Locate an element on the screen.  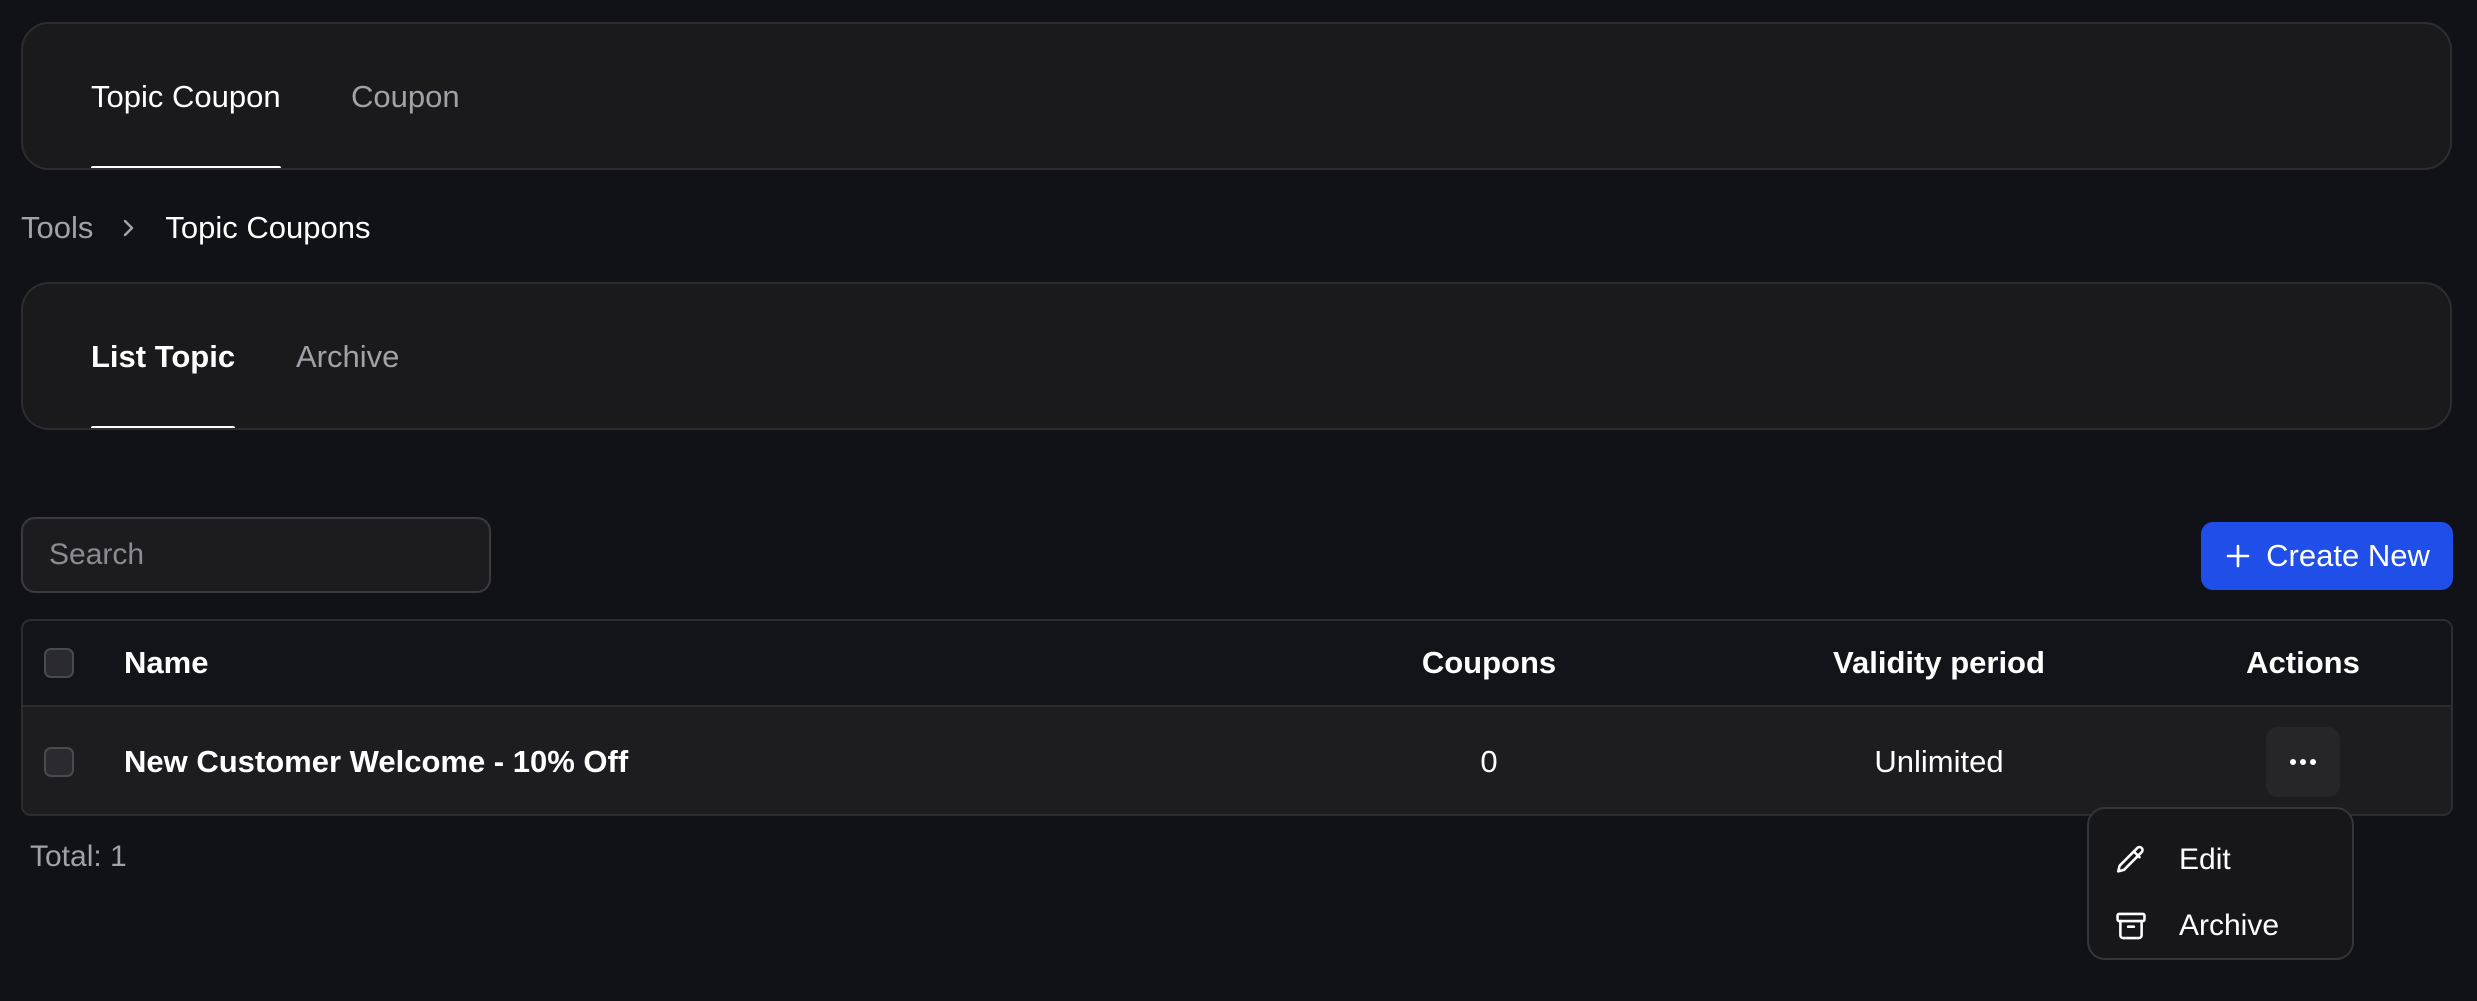
row-actions-button is located at coordinates (2303, 761).